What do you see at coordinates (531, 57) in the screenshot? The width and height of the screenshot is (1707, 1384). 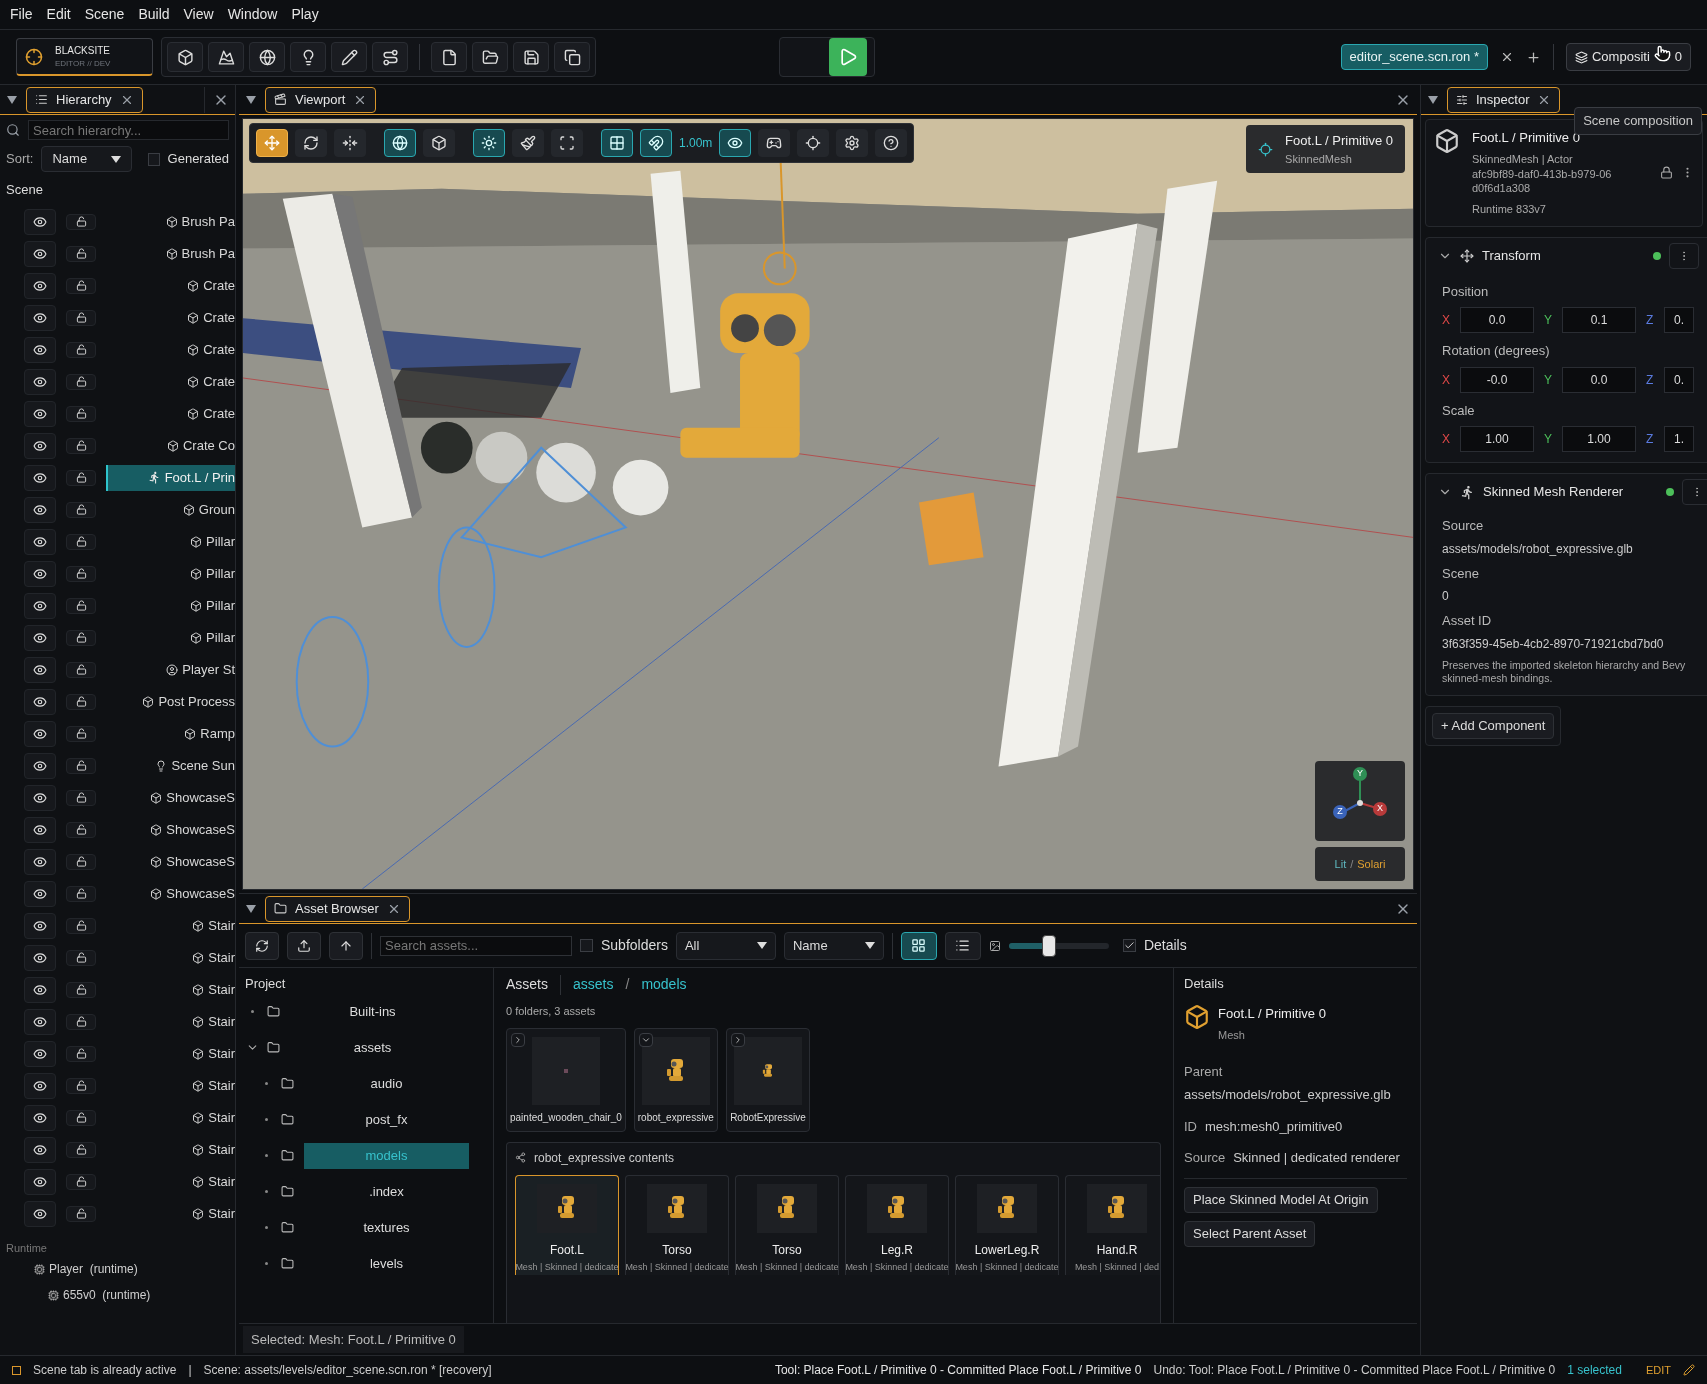 I see `save-button` at bounding box center [531, 57].